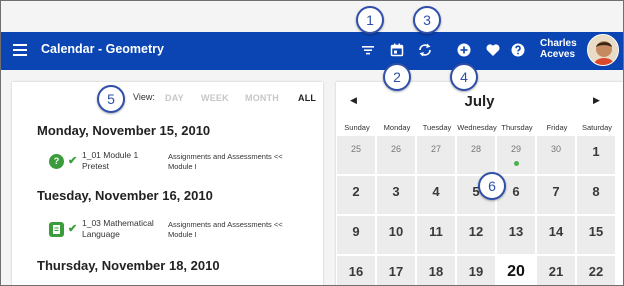 This screenshot has width=624, height=286. I want to click on calendar-day: 10, so click(396, 235).